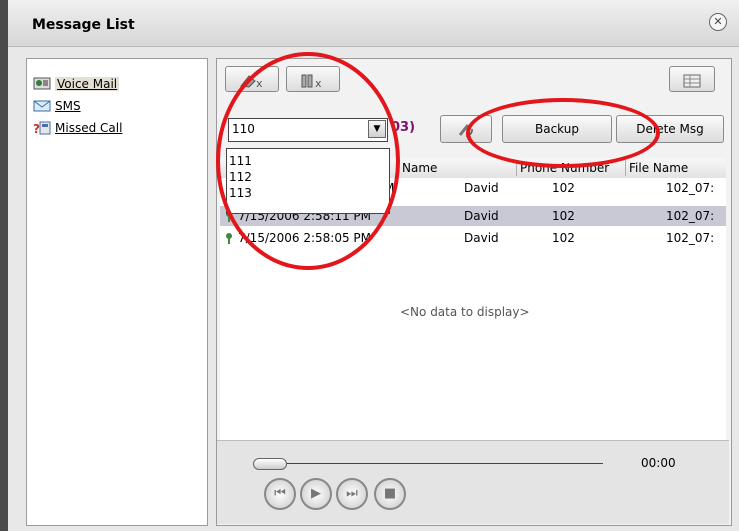 The image size is (739, 531). I want to click on nav-item-label: Voice Mail, so click(87, 84).